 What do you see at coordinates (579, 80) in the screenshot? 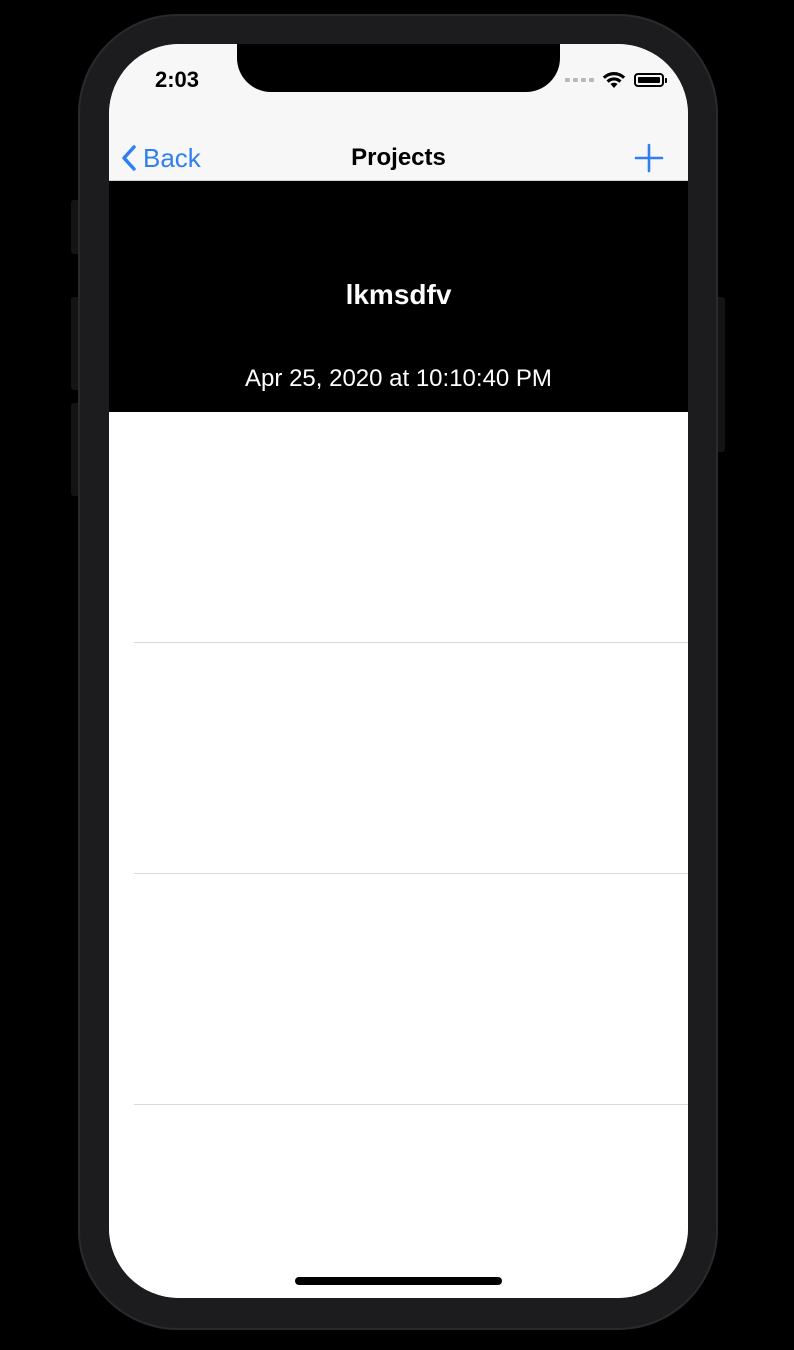
I see `signal-icon` at bounding box center [579, 80].